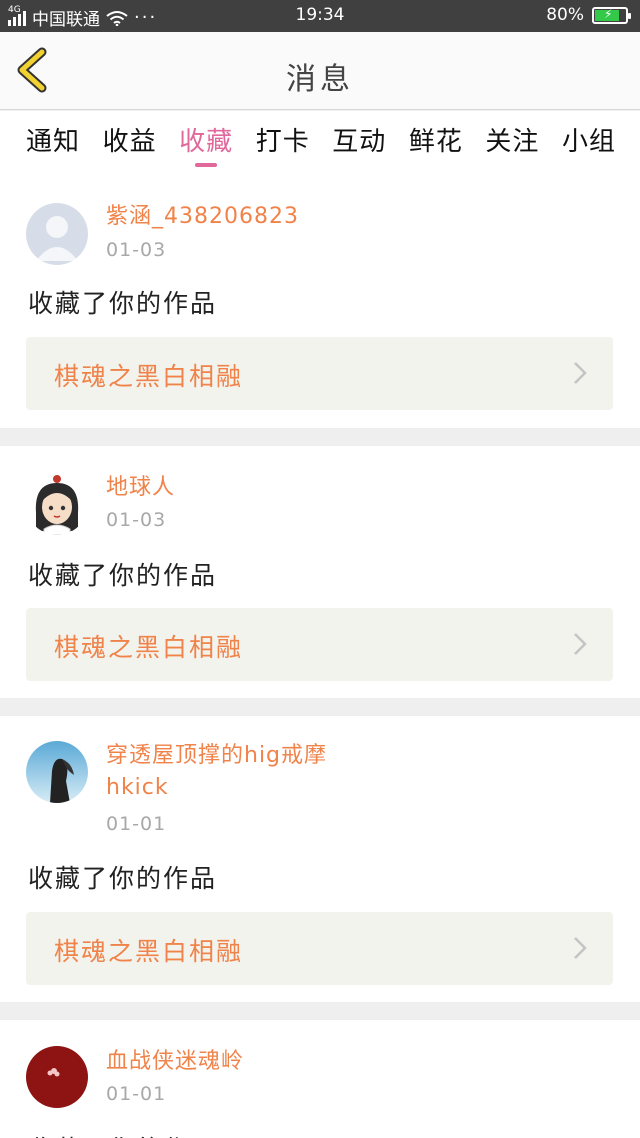  What do you see at coordinates (565, 15) in the screenshot?
I see `battery-percent: 80%` at bounding box center [565, 15].